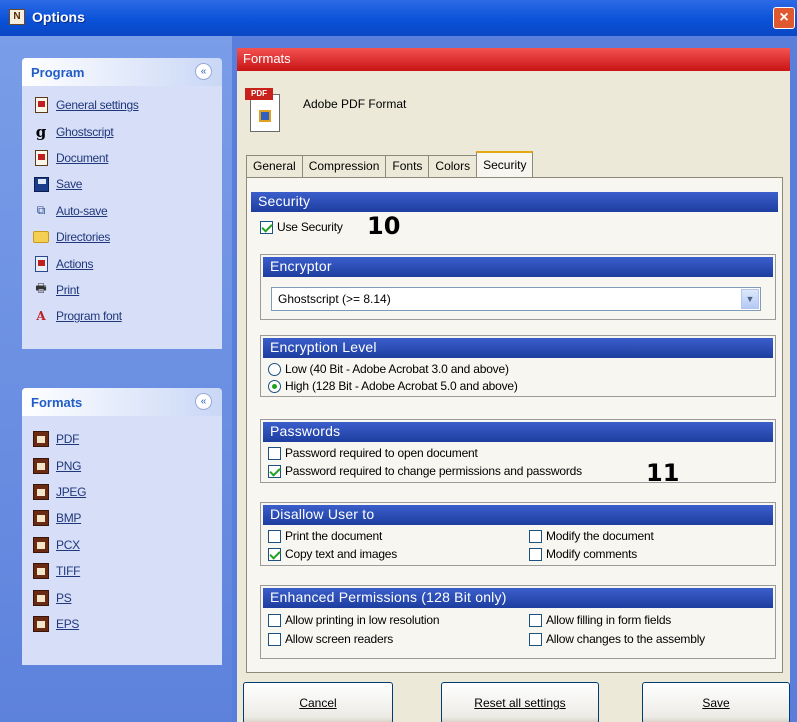 The image size is (797, 722). Describe the element at coordinates (89, 316) in the screenshot. I see `sidebar-item-label: Program font` at that location.